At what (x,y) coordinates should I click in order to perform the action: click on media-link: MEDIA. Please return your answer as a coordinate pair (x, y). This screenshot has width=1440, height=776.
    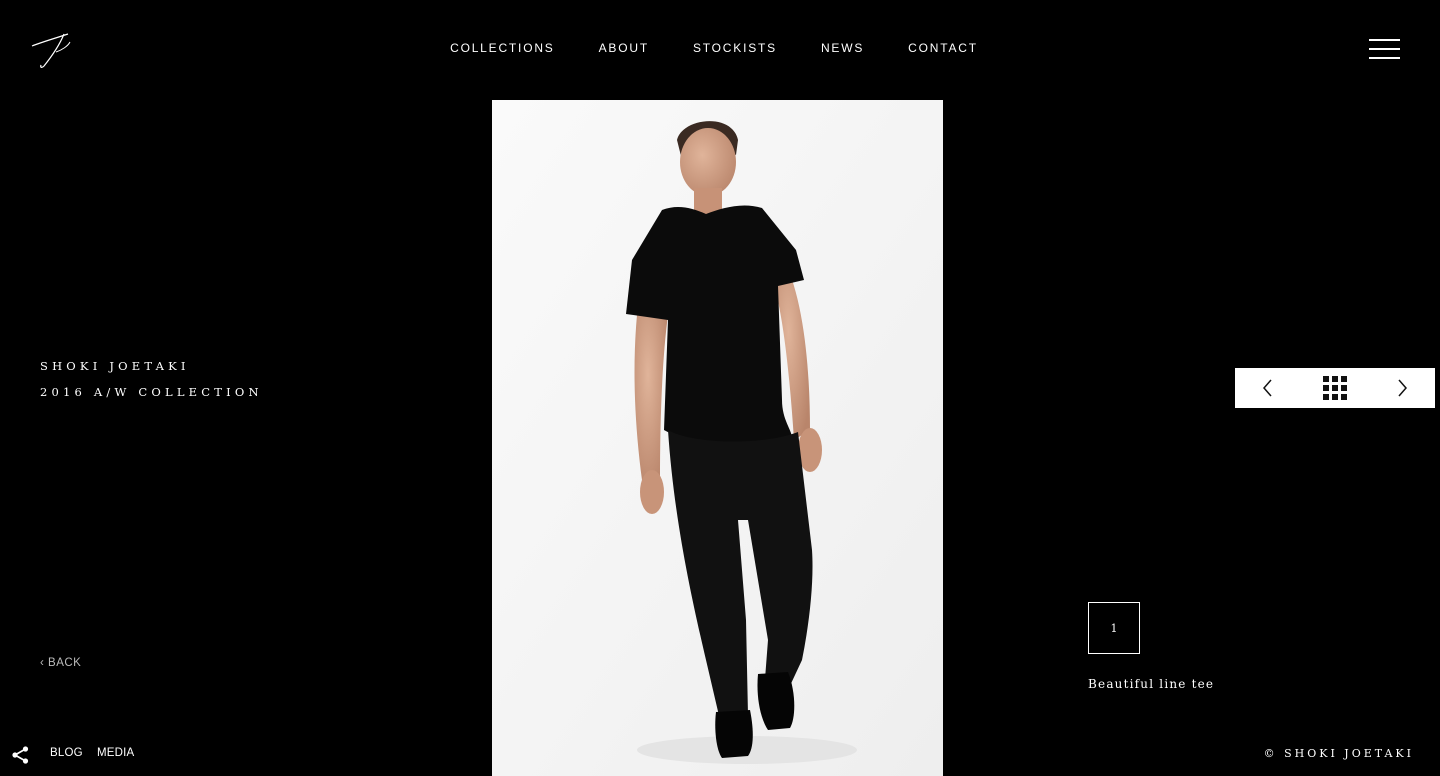
    Looking at the image, I should click on (115, 753).